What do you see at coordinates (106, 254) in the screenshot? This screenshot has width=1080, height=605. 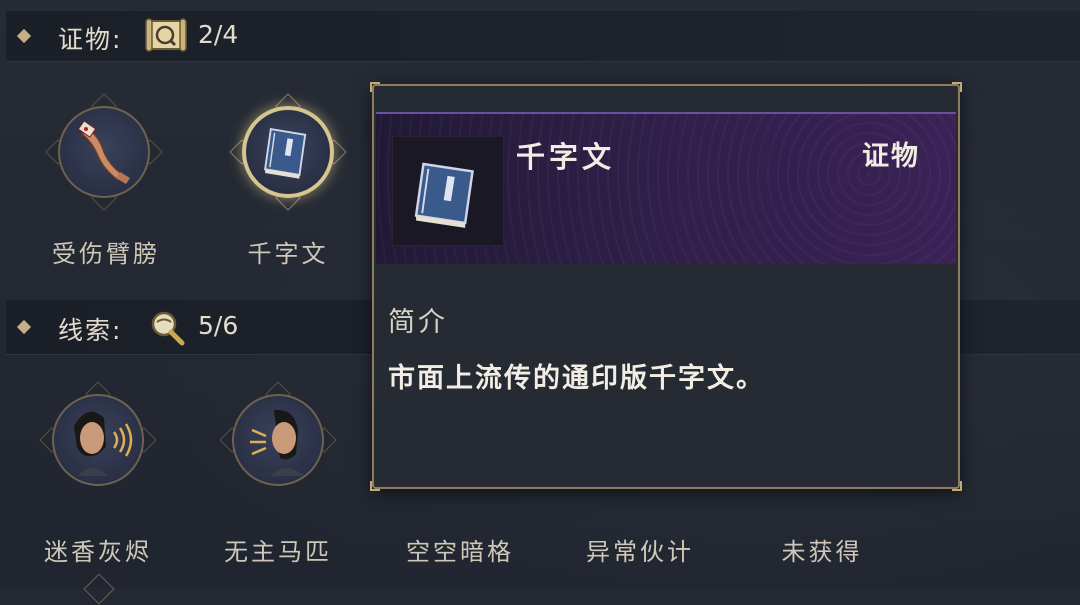 I see `evidence-label-injured-arm: 受伤臂膀` at bounding box center [106, 254].